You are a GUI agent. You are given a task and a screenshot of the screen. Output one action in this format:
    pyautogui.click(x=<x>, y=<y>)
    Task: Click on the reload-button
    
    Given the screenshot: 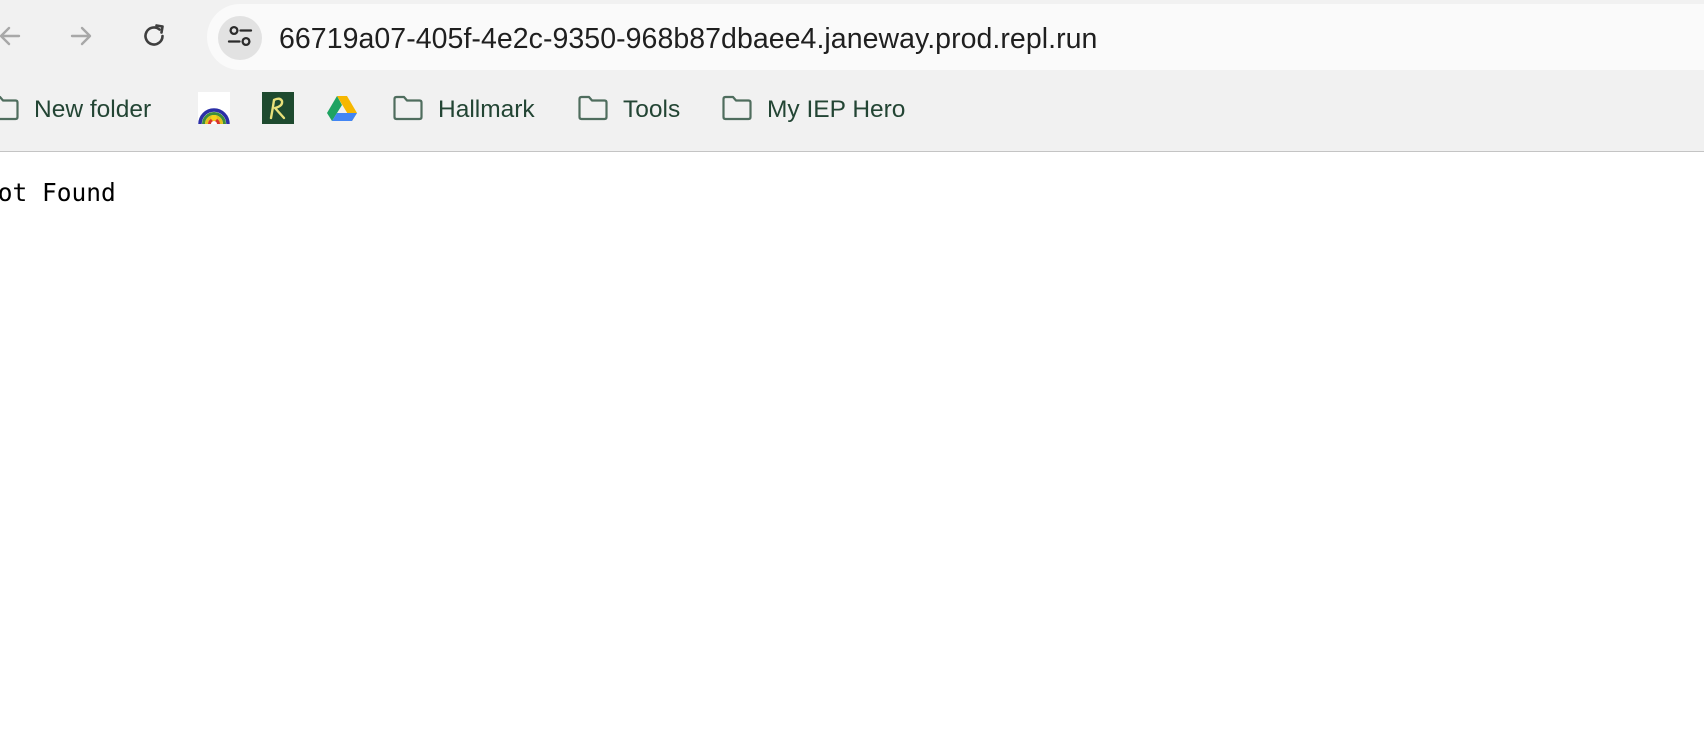 What is the action you would take?
    pyautogui.click(x=154, y=36)
    